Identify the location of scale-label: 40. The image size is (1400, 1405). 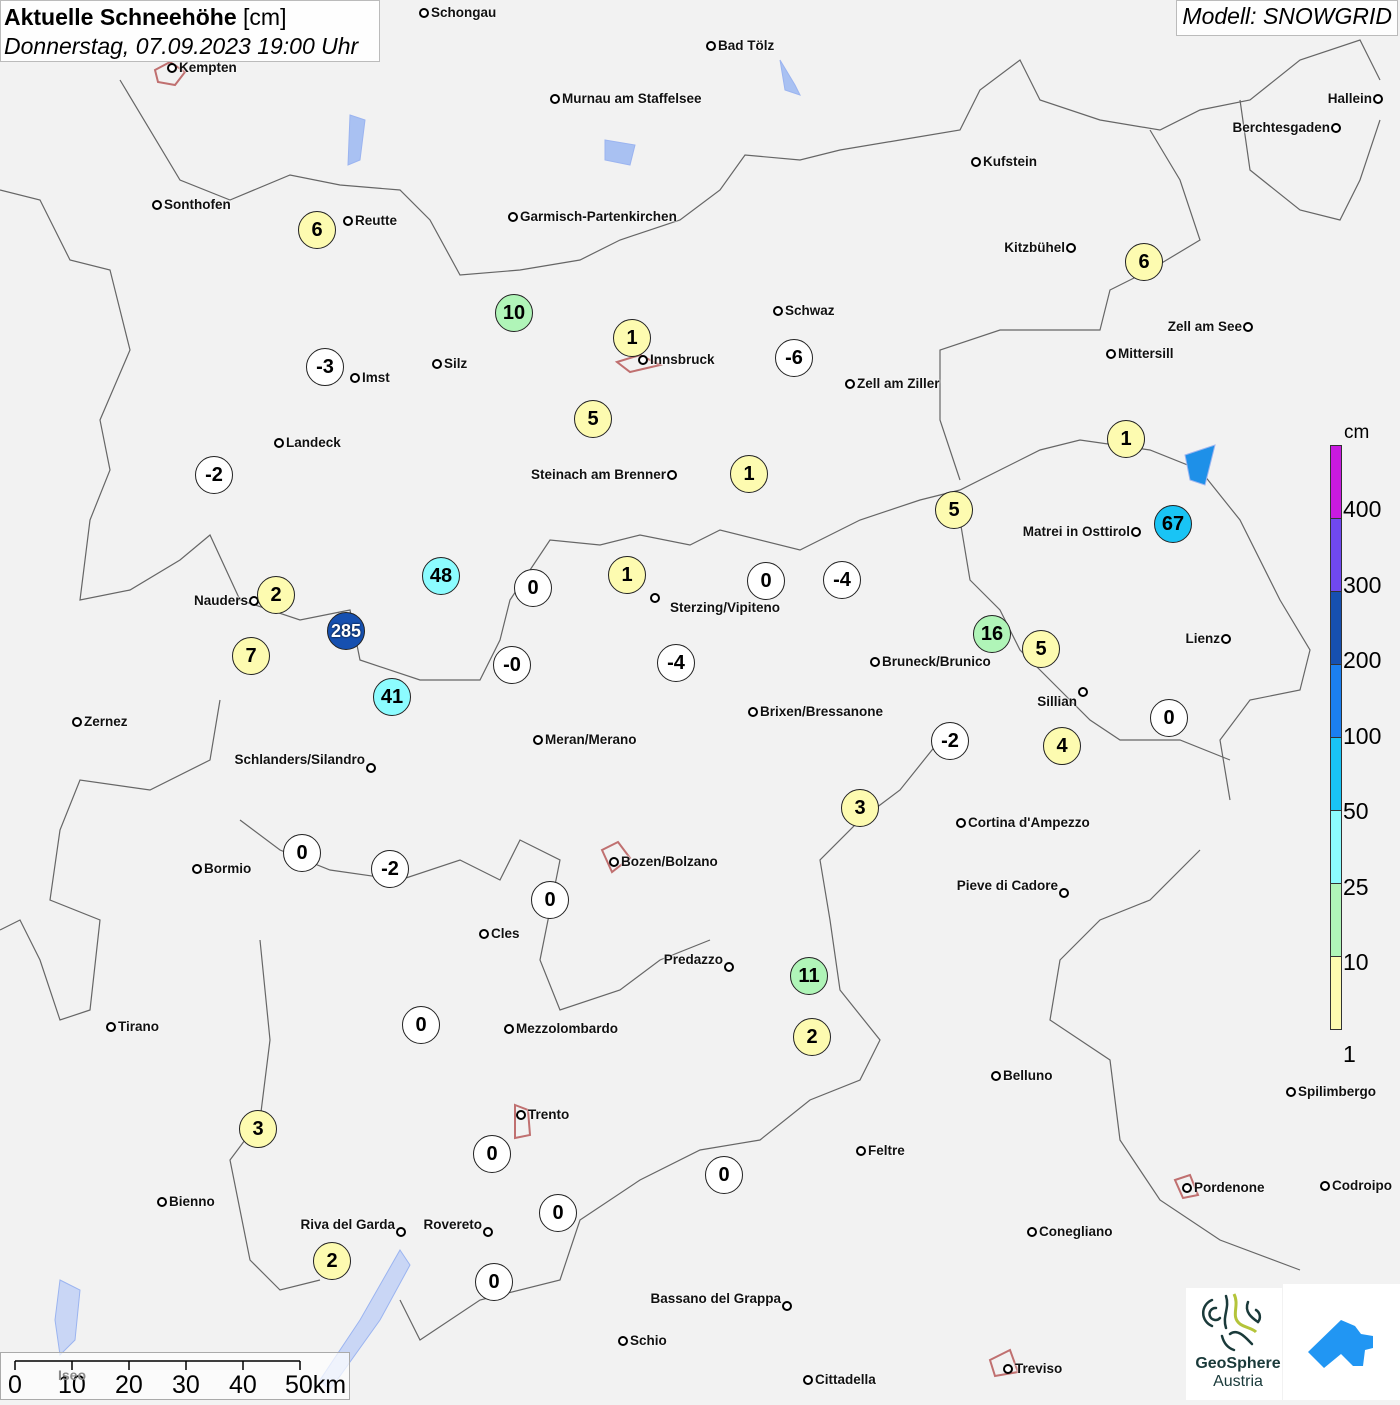
(243, 1385).